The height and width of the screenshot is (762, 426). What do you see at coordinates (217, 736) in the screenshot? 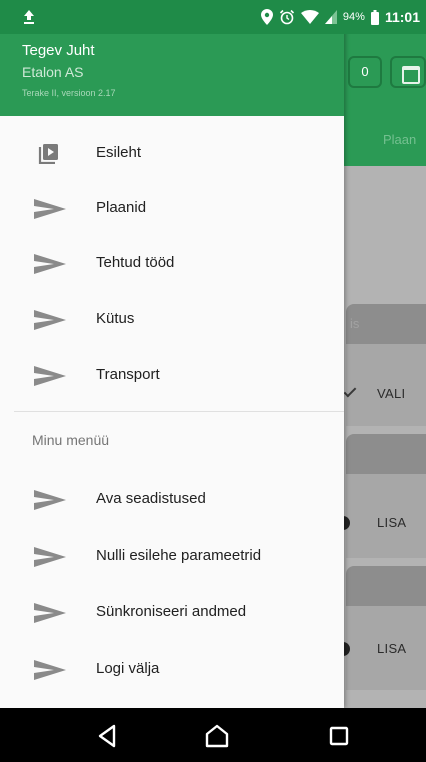
I see `home-icon` at bounding box center [217, 736].